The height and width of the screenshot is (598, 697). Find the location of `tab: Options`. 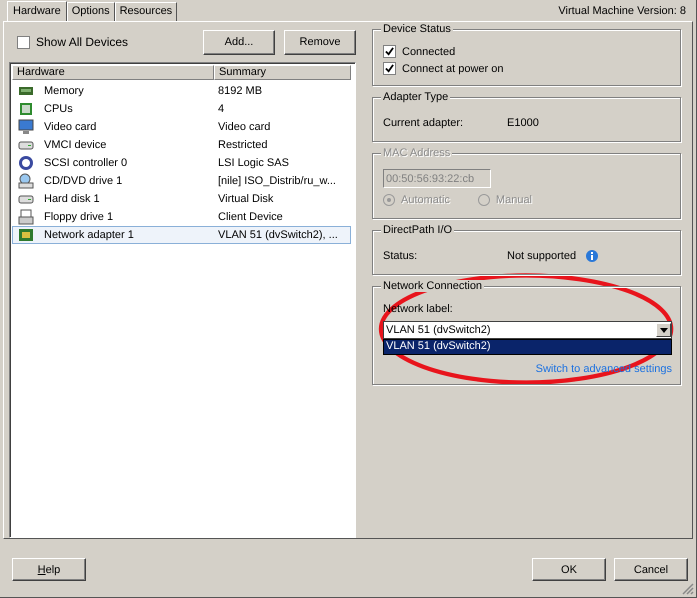

tab: Options is located at coordinates (90, 11).